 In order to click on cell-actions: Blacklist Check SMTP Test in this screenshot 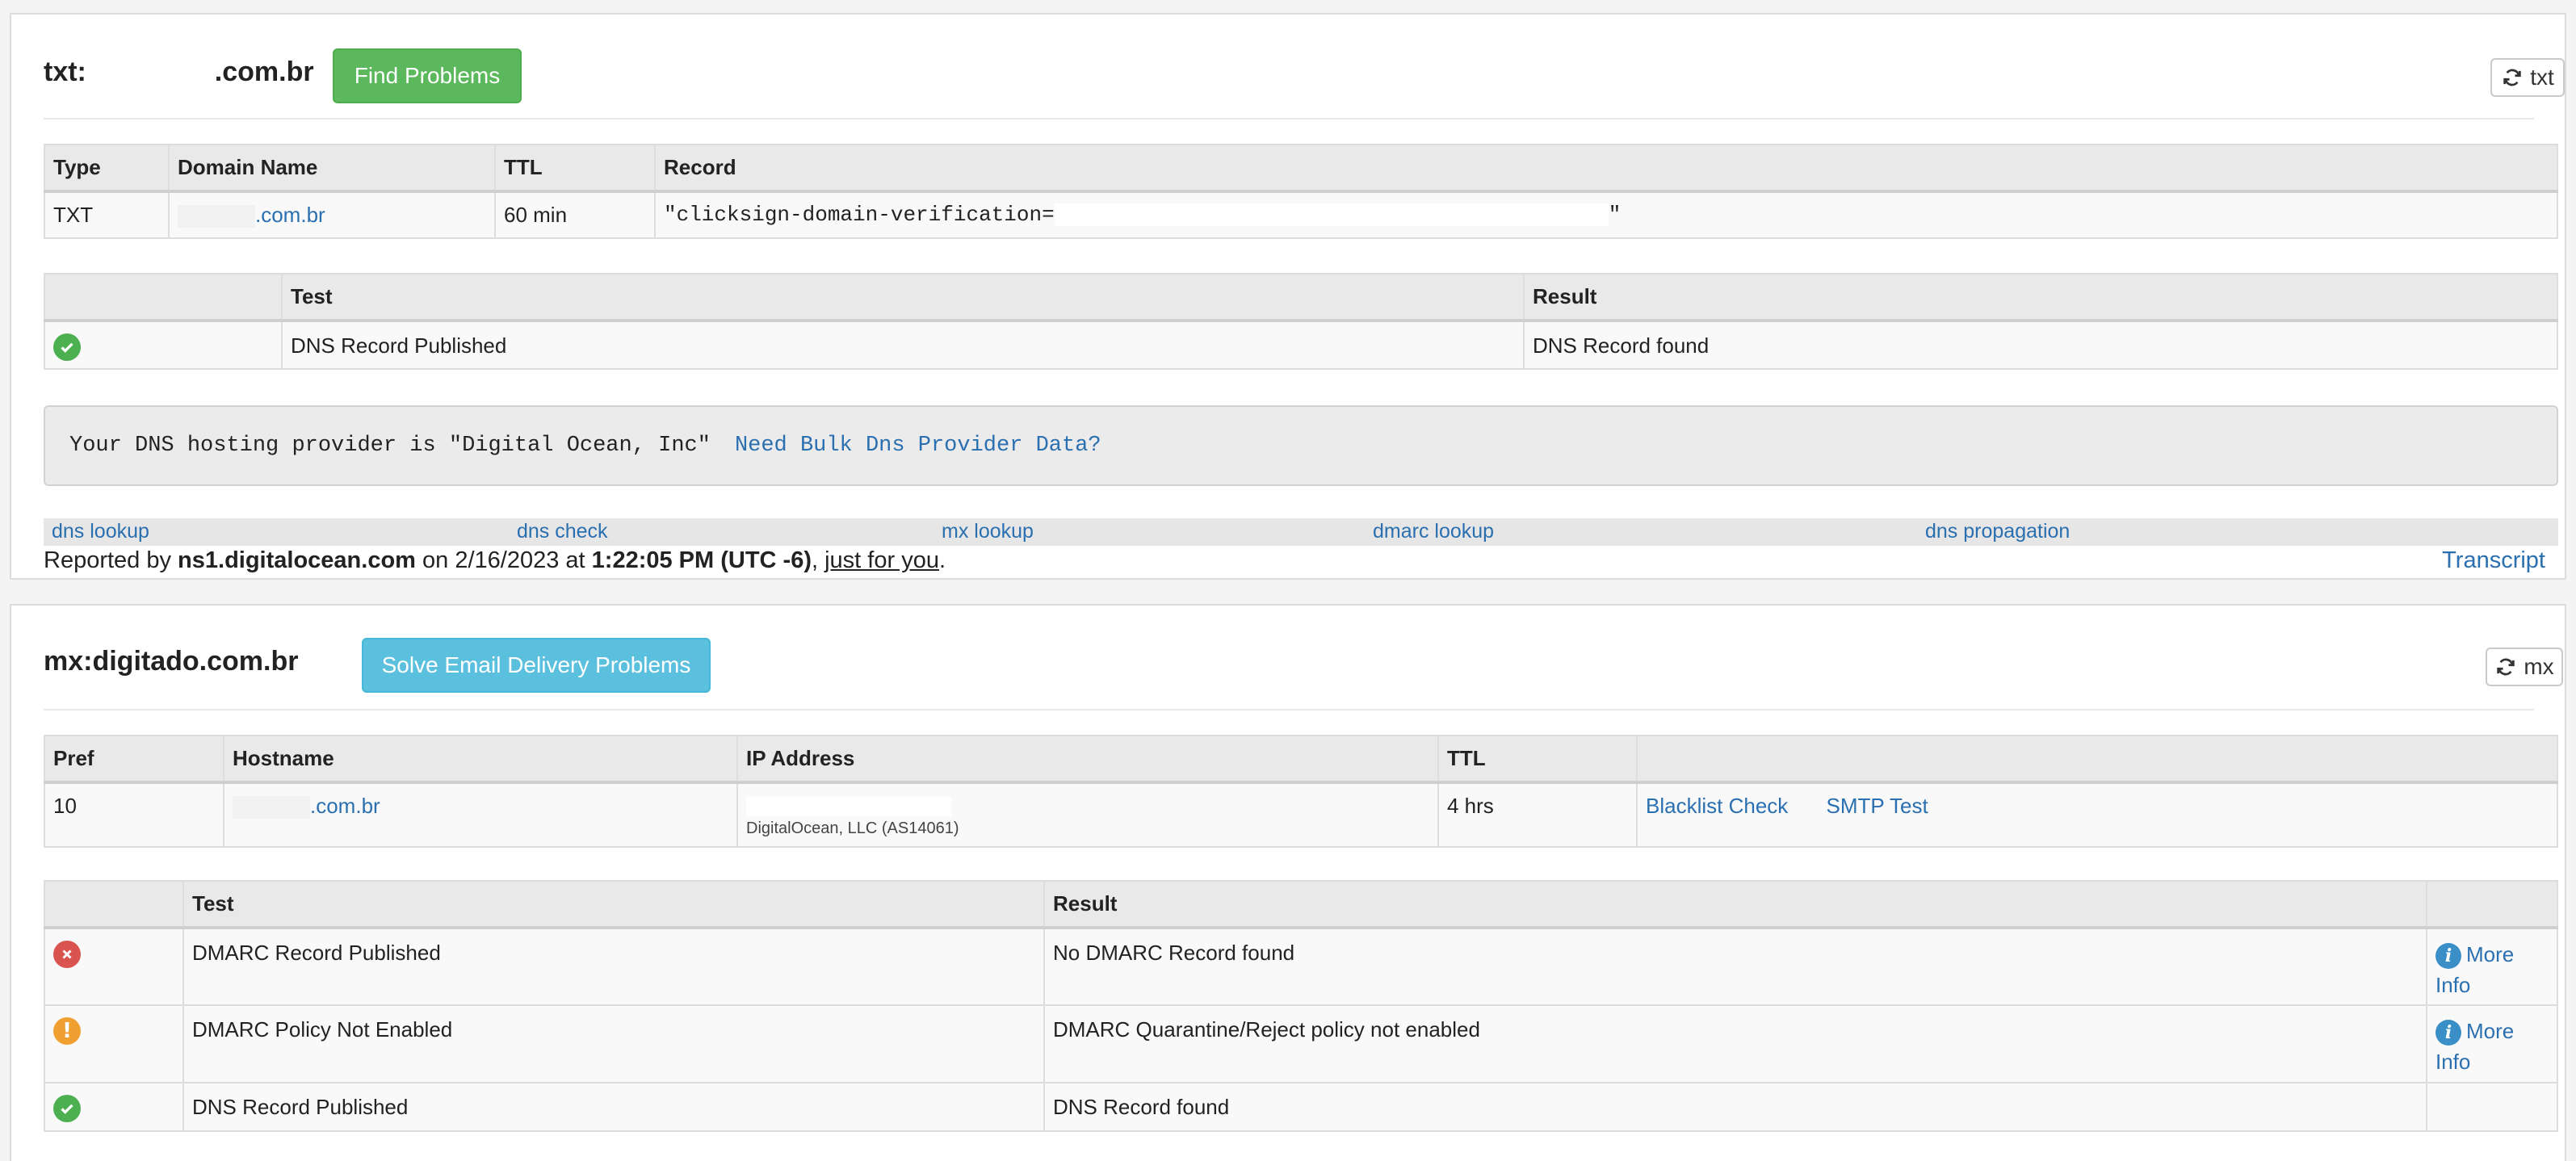, I will do `click(2097, 815)`.